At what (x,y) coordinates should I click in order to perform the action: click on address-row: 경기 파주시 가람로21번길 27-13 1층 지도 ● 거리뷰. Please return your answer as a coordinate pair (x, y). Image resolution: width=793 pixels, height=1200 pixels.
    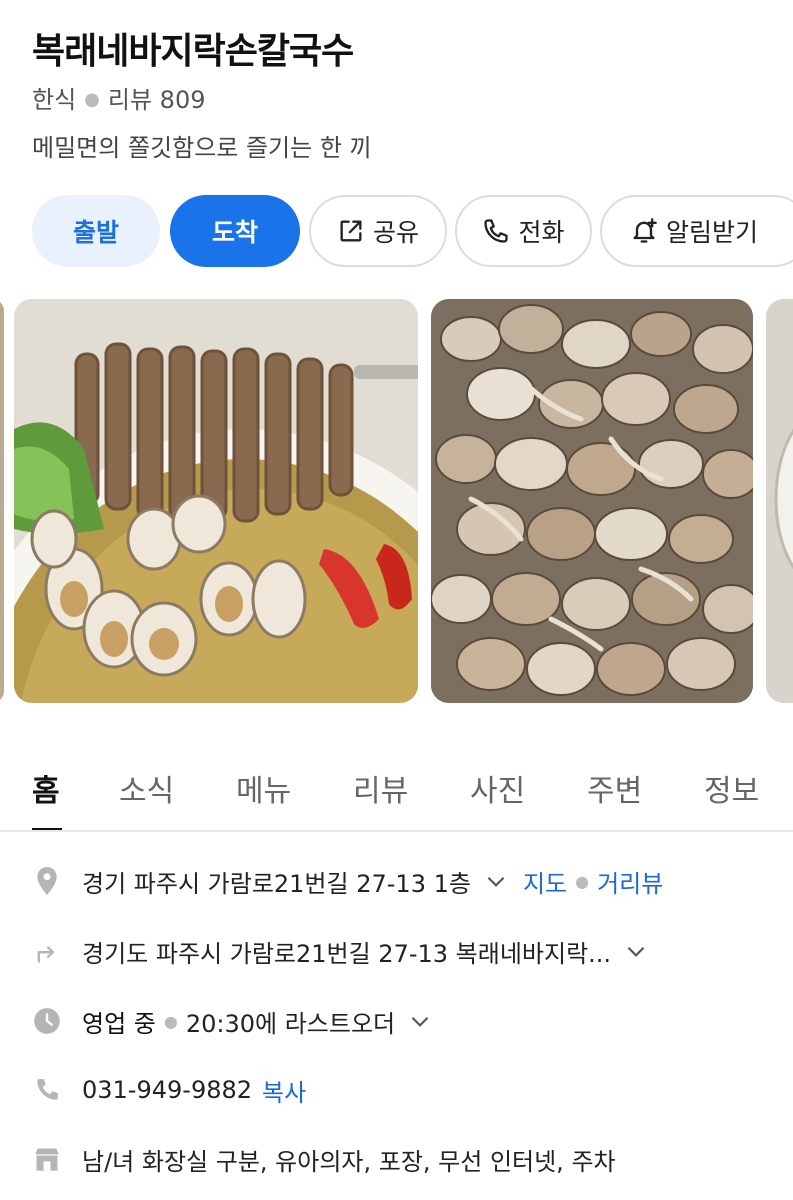
    Looking at the image, I should click on (347, 881).